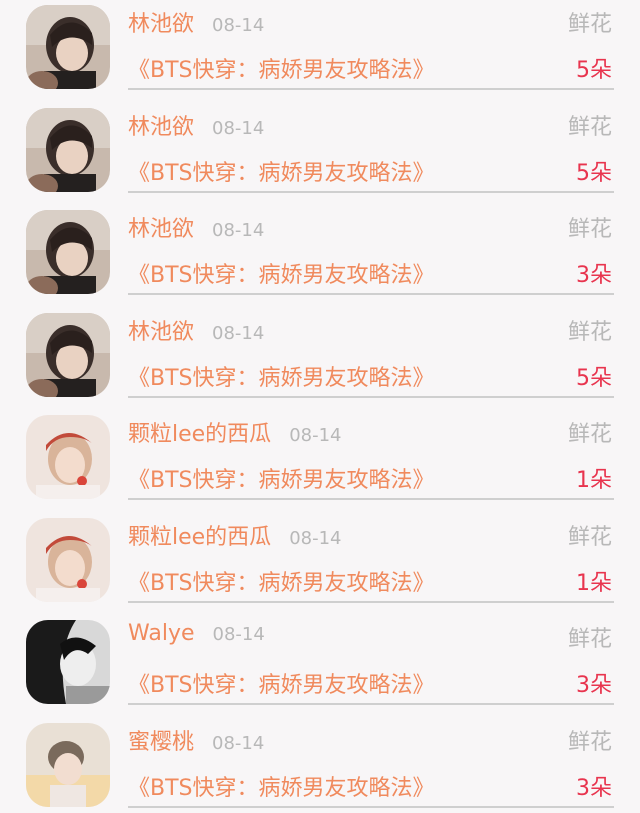  Describe the element at coordinates (161, 740) in the screenshot. I see `user-name: 蜜樱桃` at that location.